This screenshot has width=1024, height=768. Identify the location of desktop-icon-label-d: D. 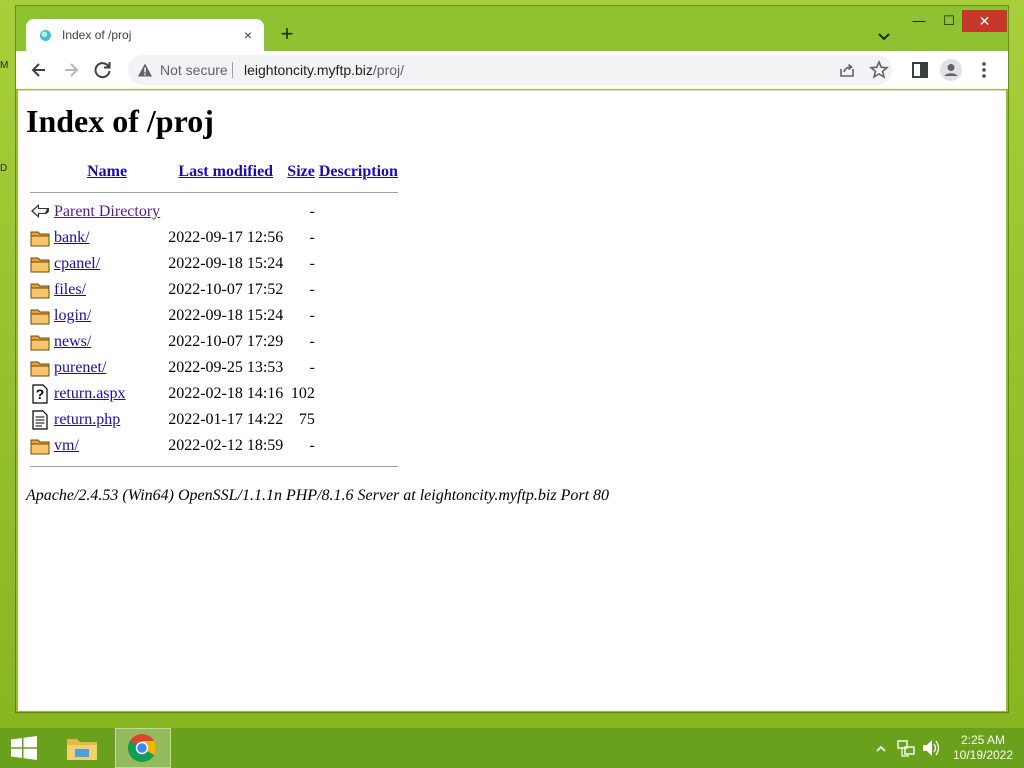
(4, 168).